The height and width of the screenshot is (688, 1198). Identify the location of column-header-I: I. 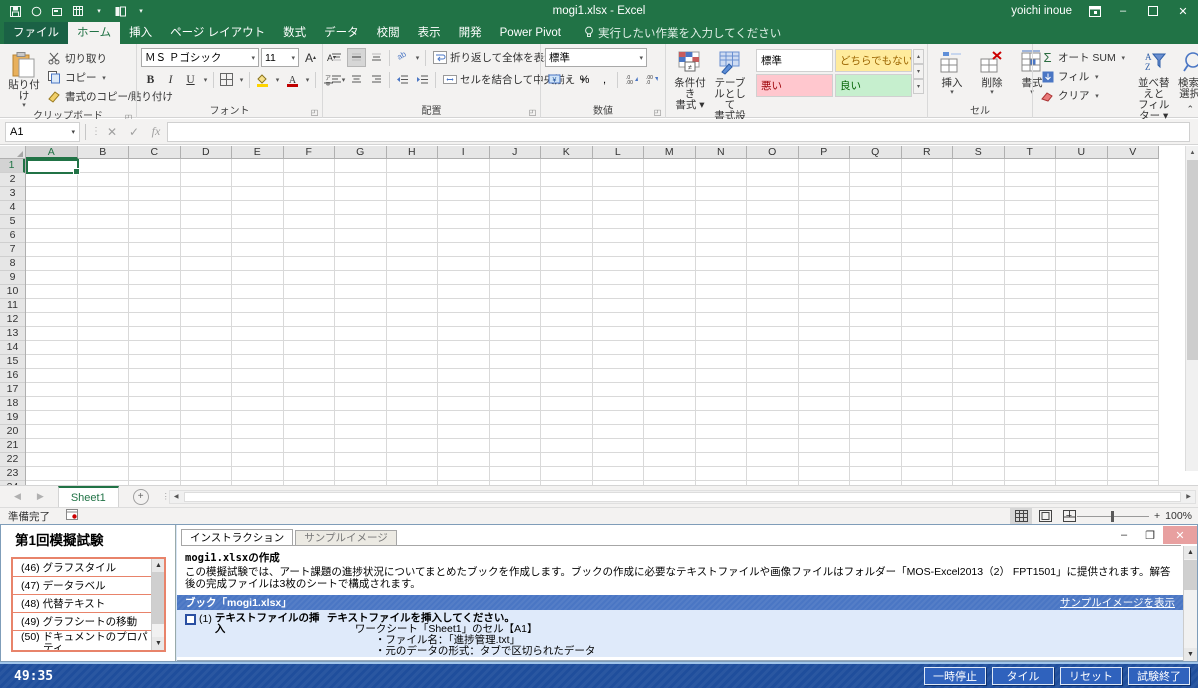
(464, 152).